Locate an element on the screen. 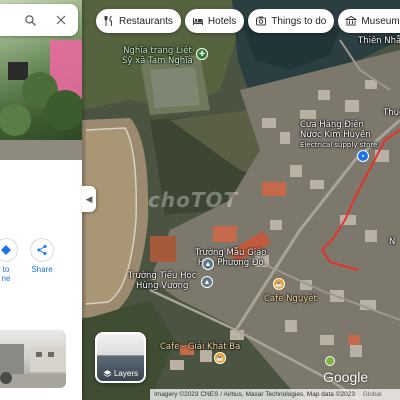 The height and width of the screenshot is (400, 400). chip-hotels: Hotels is located at coordinates (214, 21).